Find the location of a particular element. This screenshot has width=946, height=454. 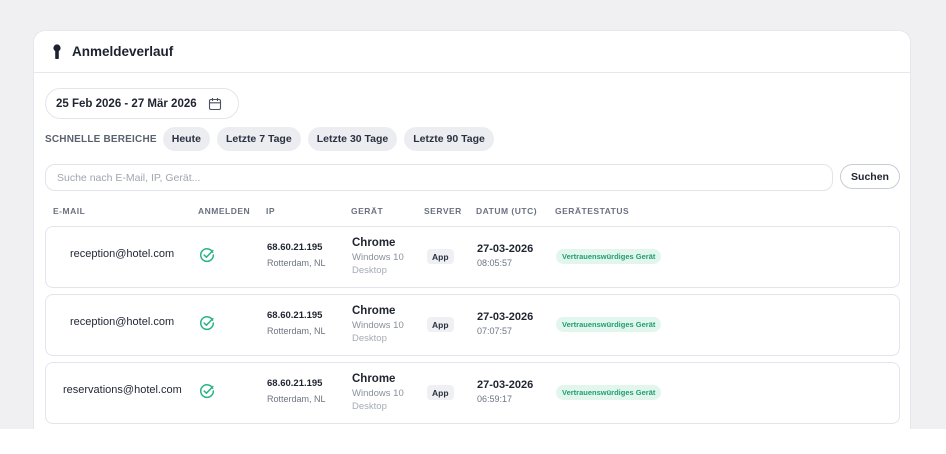

column-header-date: DATUM (UTC) is located at coordinates (507, 211).